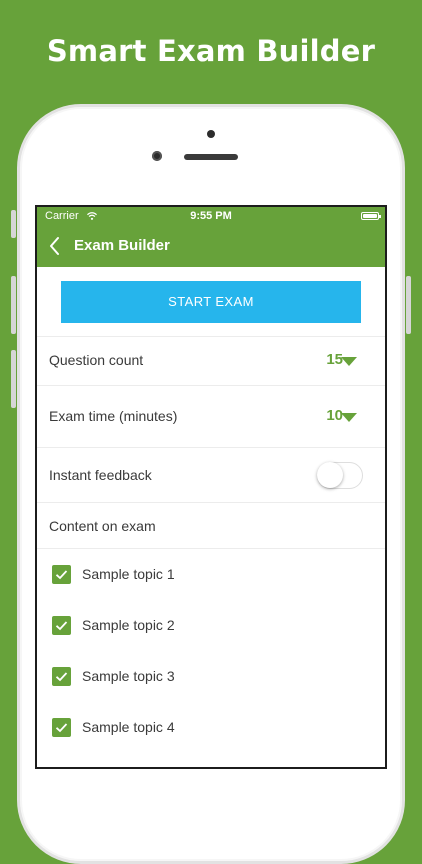 The height and width of the screenshot is (864, 422). Describe the element at coordinates (13, 305) in the screenshot. I see `phone-volume-up` at that location.